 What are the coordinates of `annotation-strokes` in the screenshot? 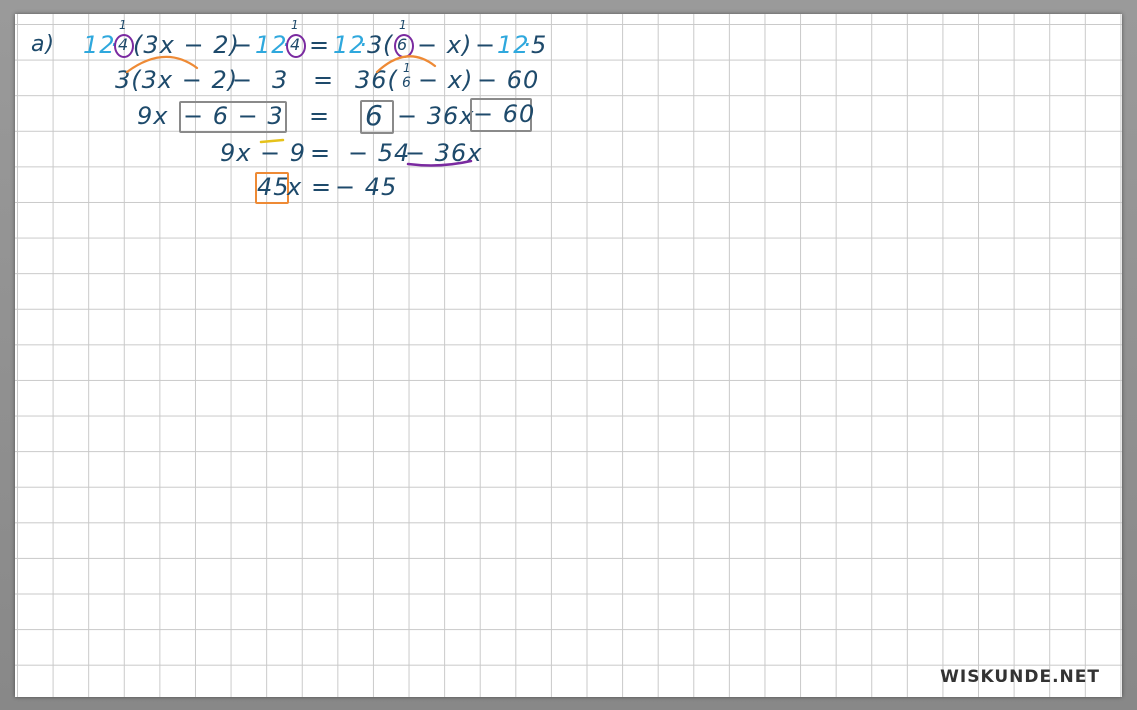 It's located at (299, 111).